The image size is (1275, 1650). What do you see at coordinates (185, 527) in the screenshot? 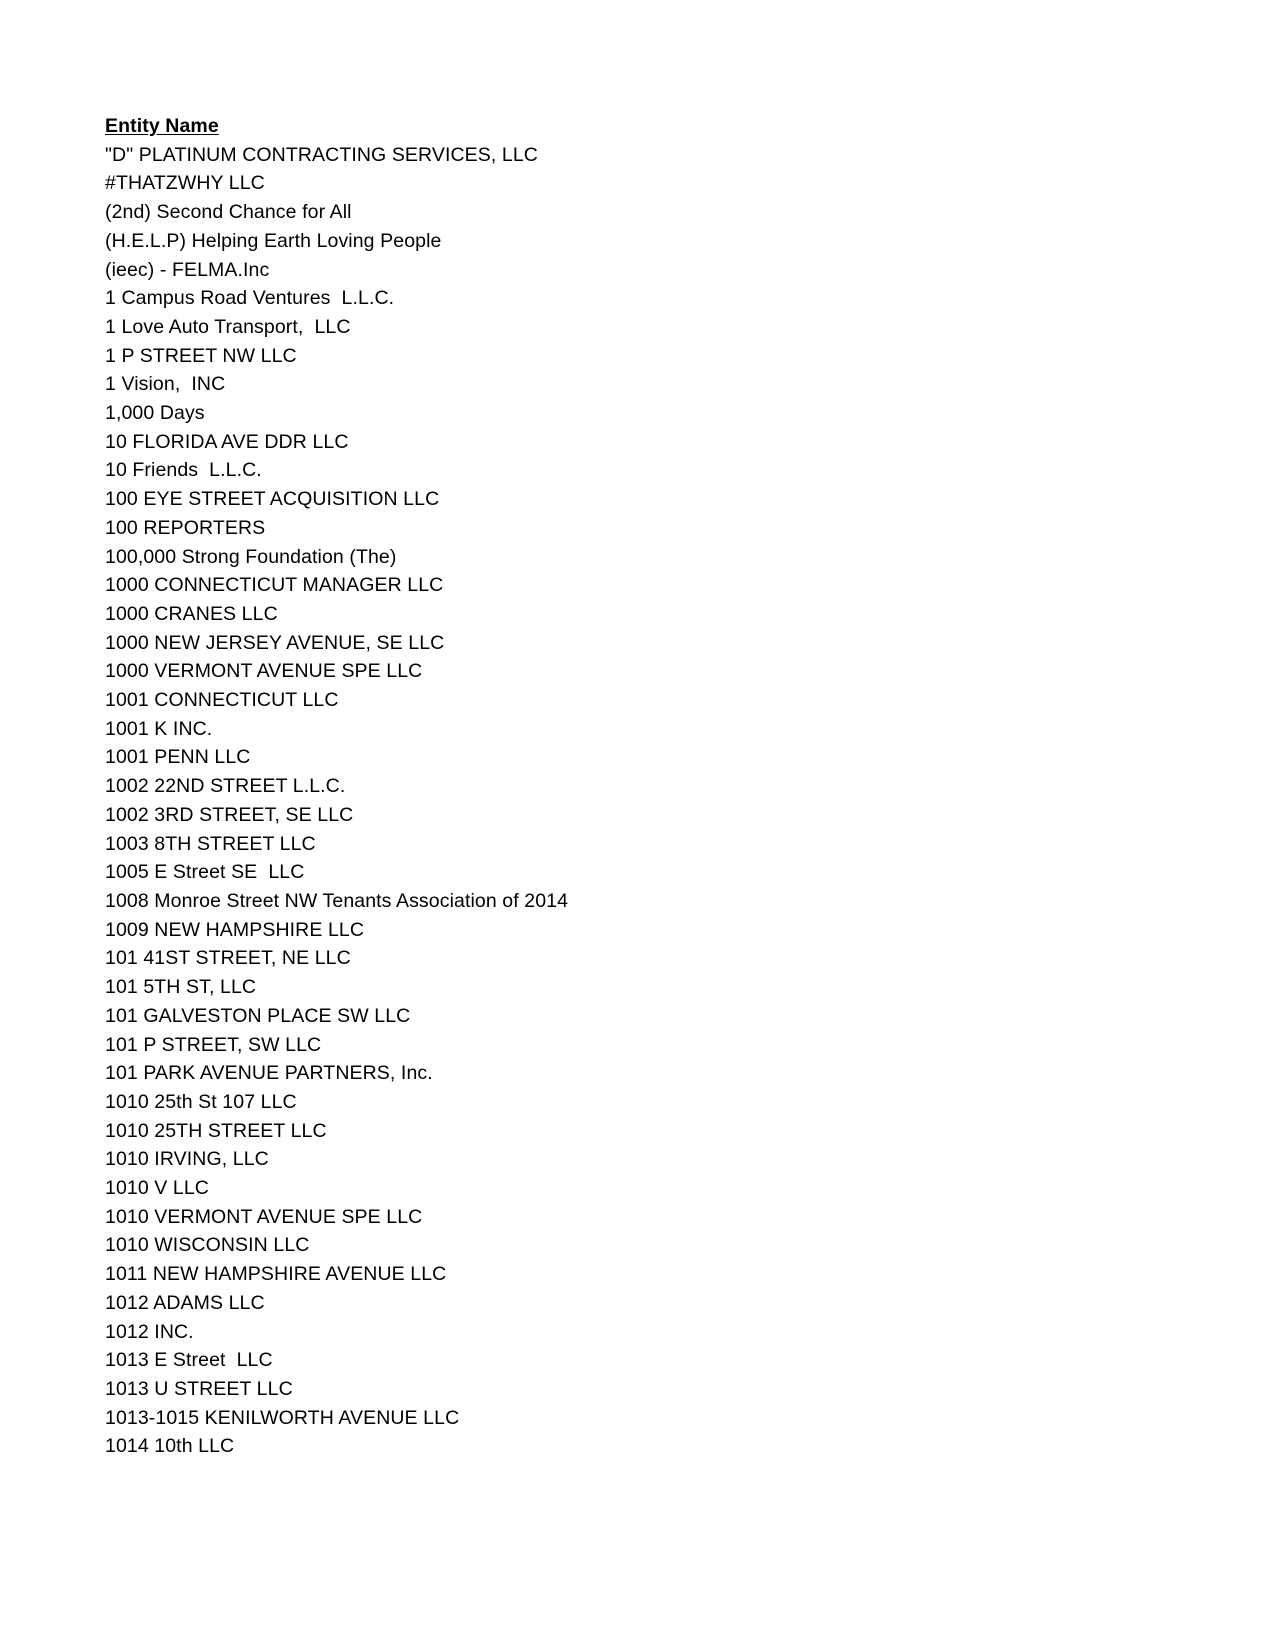
I see `entity-row: 100 REPORTERS` at bounding box center [185, 527].